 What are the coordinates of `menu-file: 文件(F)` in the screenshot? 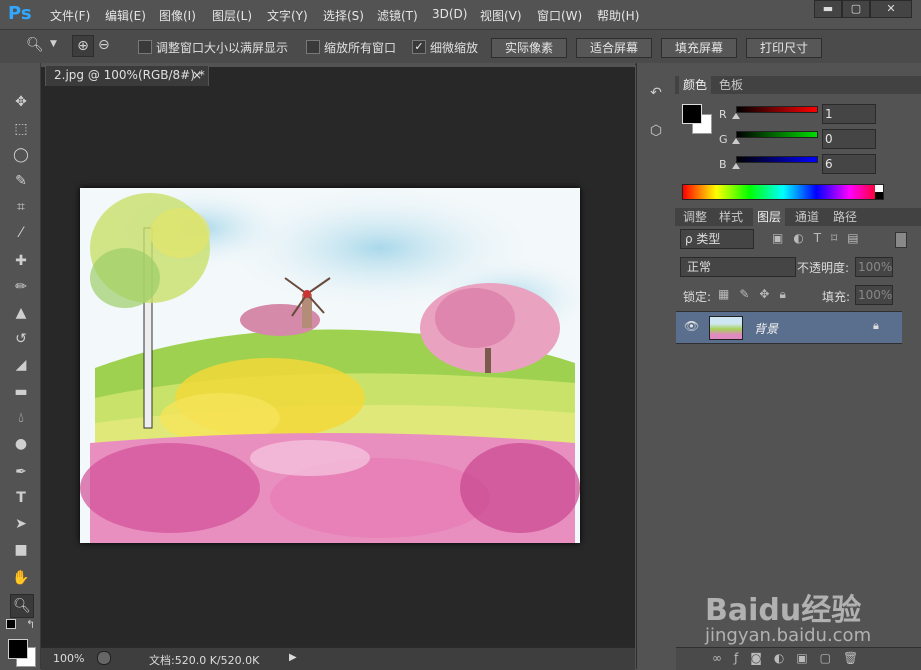 It's located at (70, 15).